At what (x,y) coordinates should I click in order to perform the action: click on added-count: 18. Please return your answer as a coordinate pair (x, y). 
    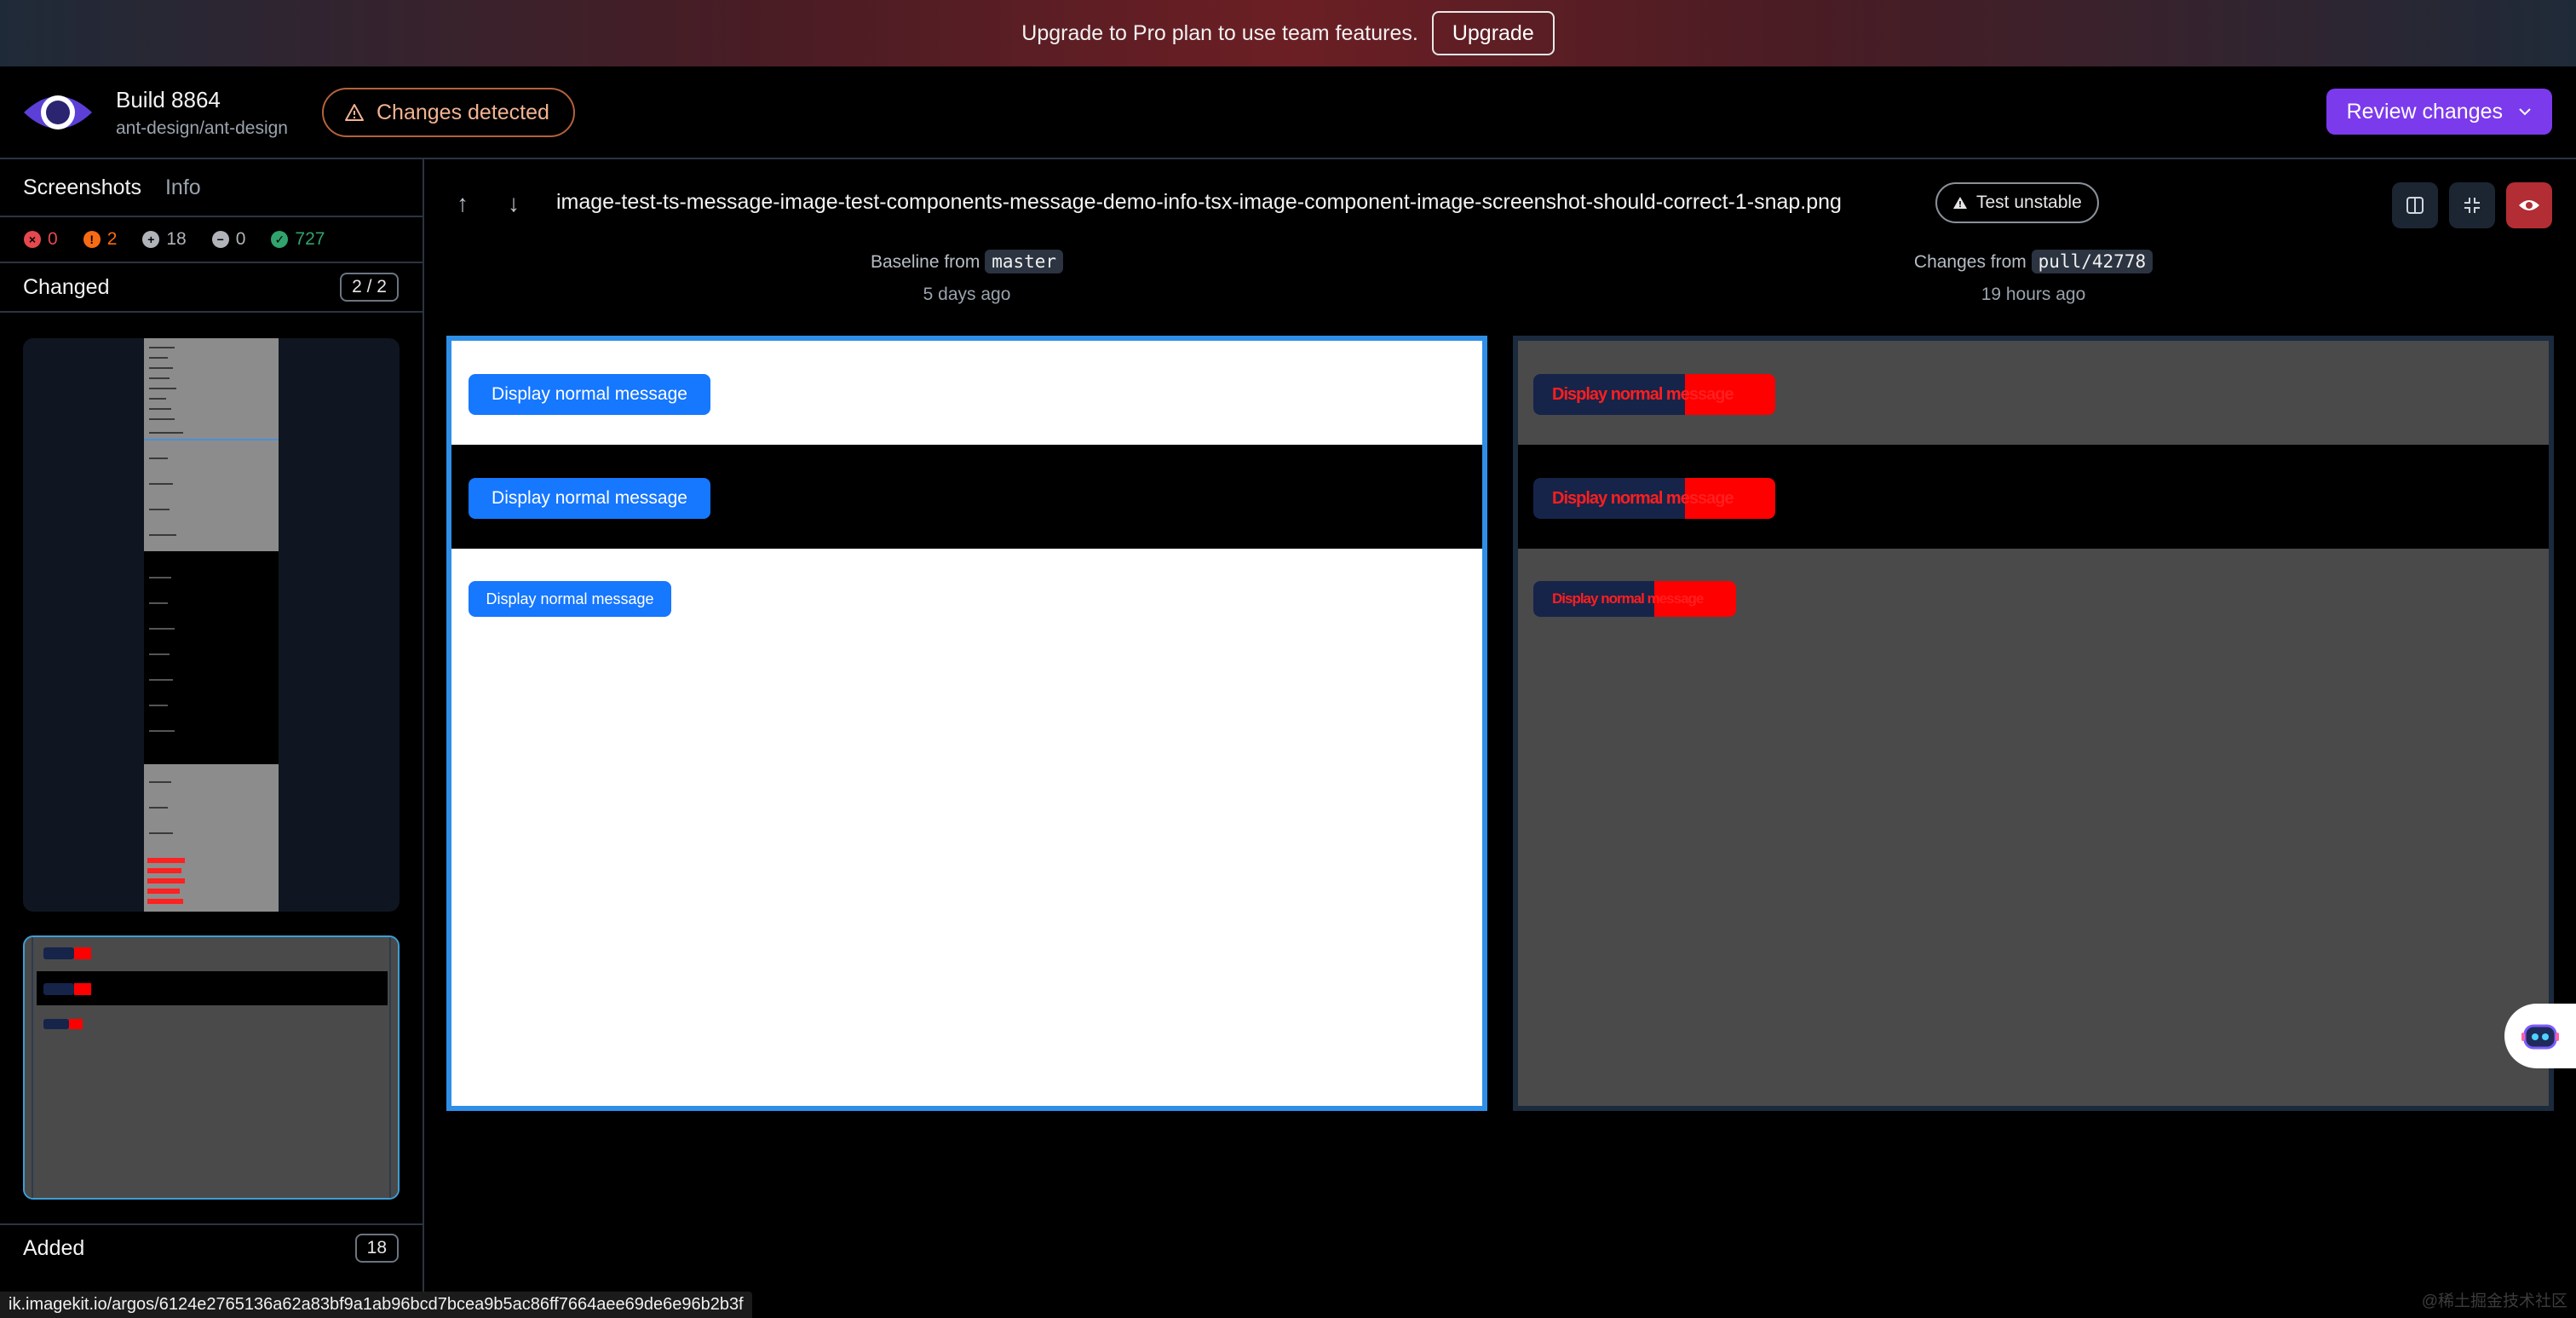
    Looking at the image, I should click on (377, 1248).